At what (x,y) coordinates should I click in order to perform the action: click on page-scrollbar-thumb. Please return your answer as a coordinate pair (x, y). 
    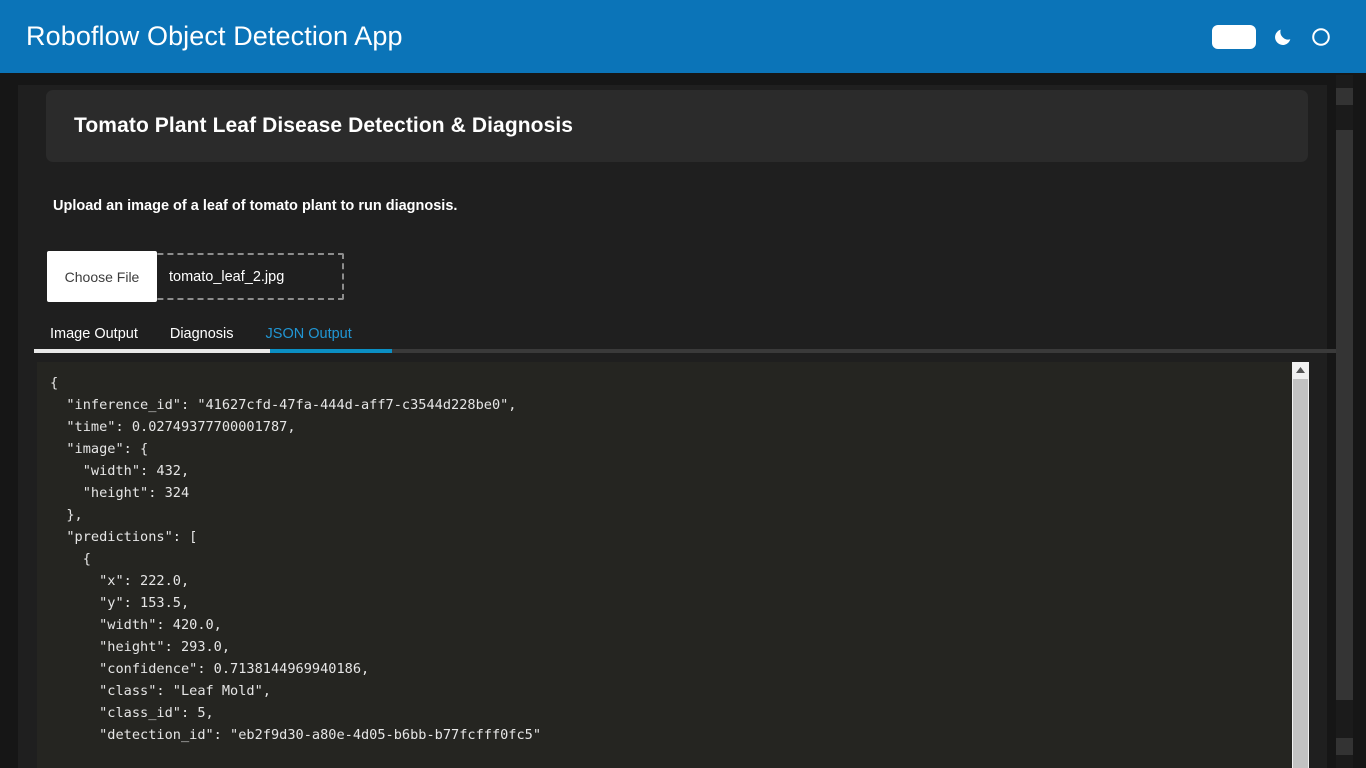
    Looking at the image, I should click on (1344, 415).